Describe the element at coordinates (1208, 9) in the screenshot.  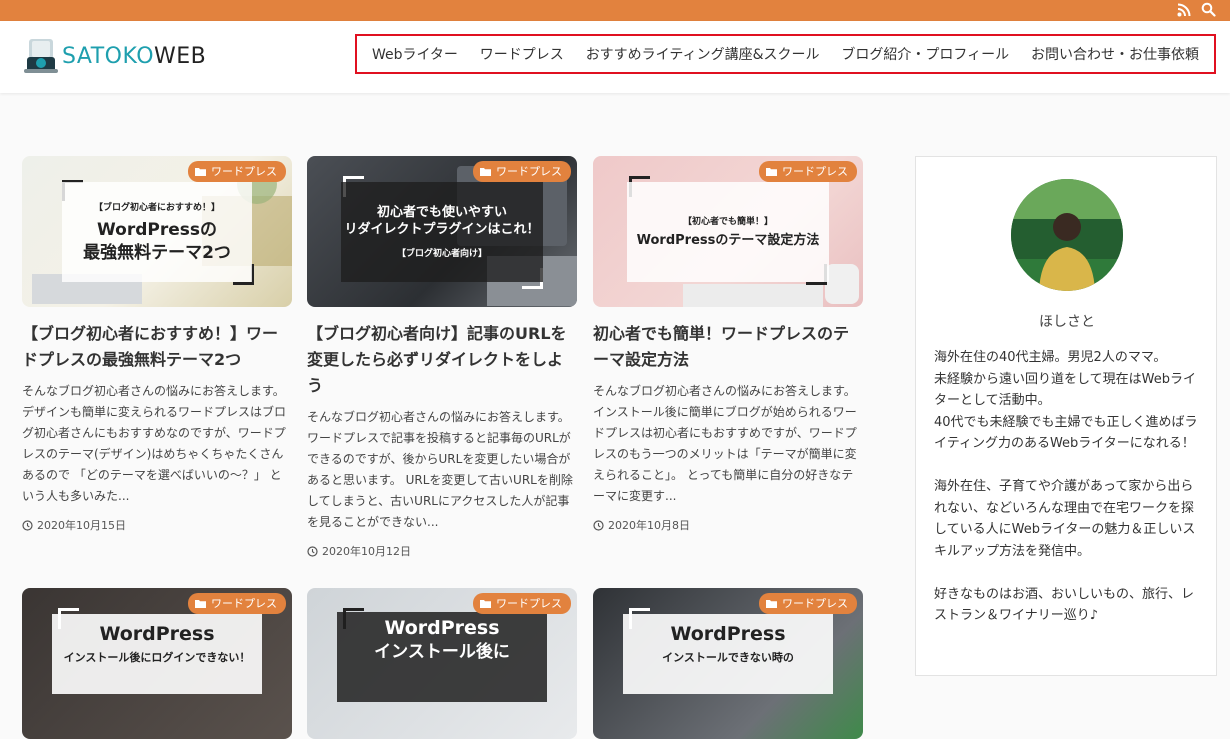
I see `search-icon` at that location.